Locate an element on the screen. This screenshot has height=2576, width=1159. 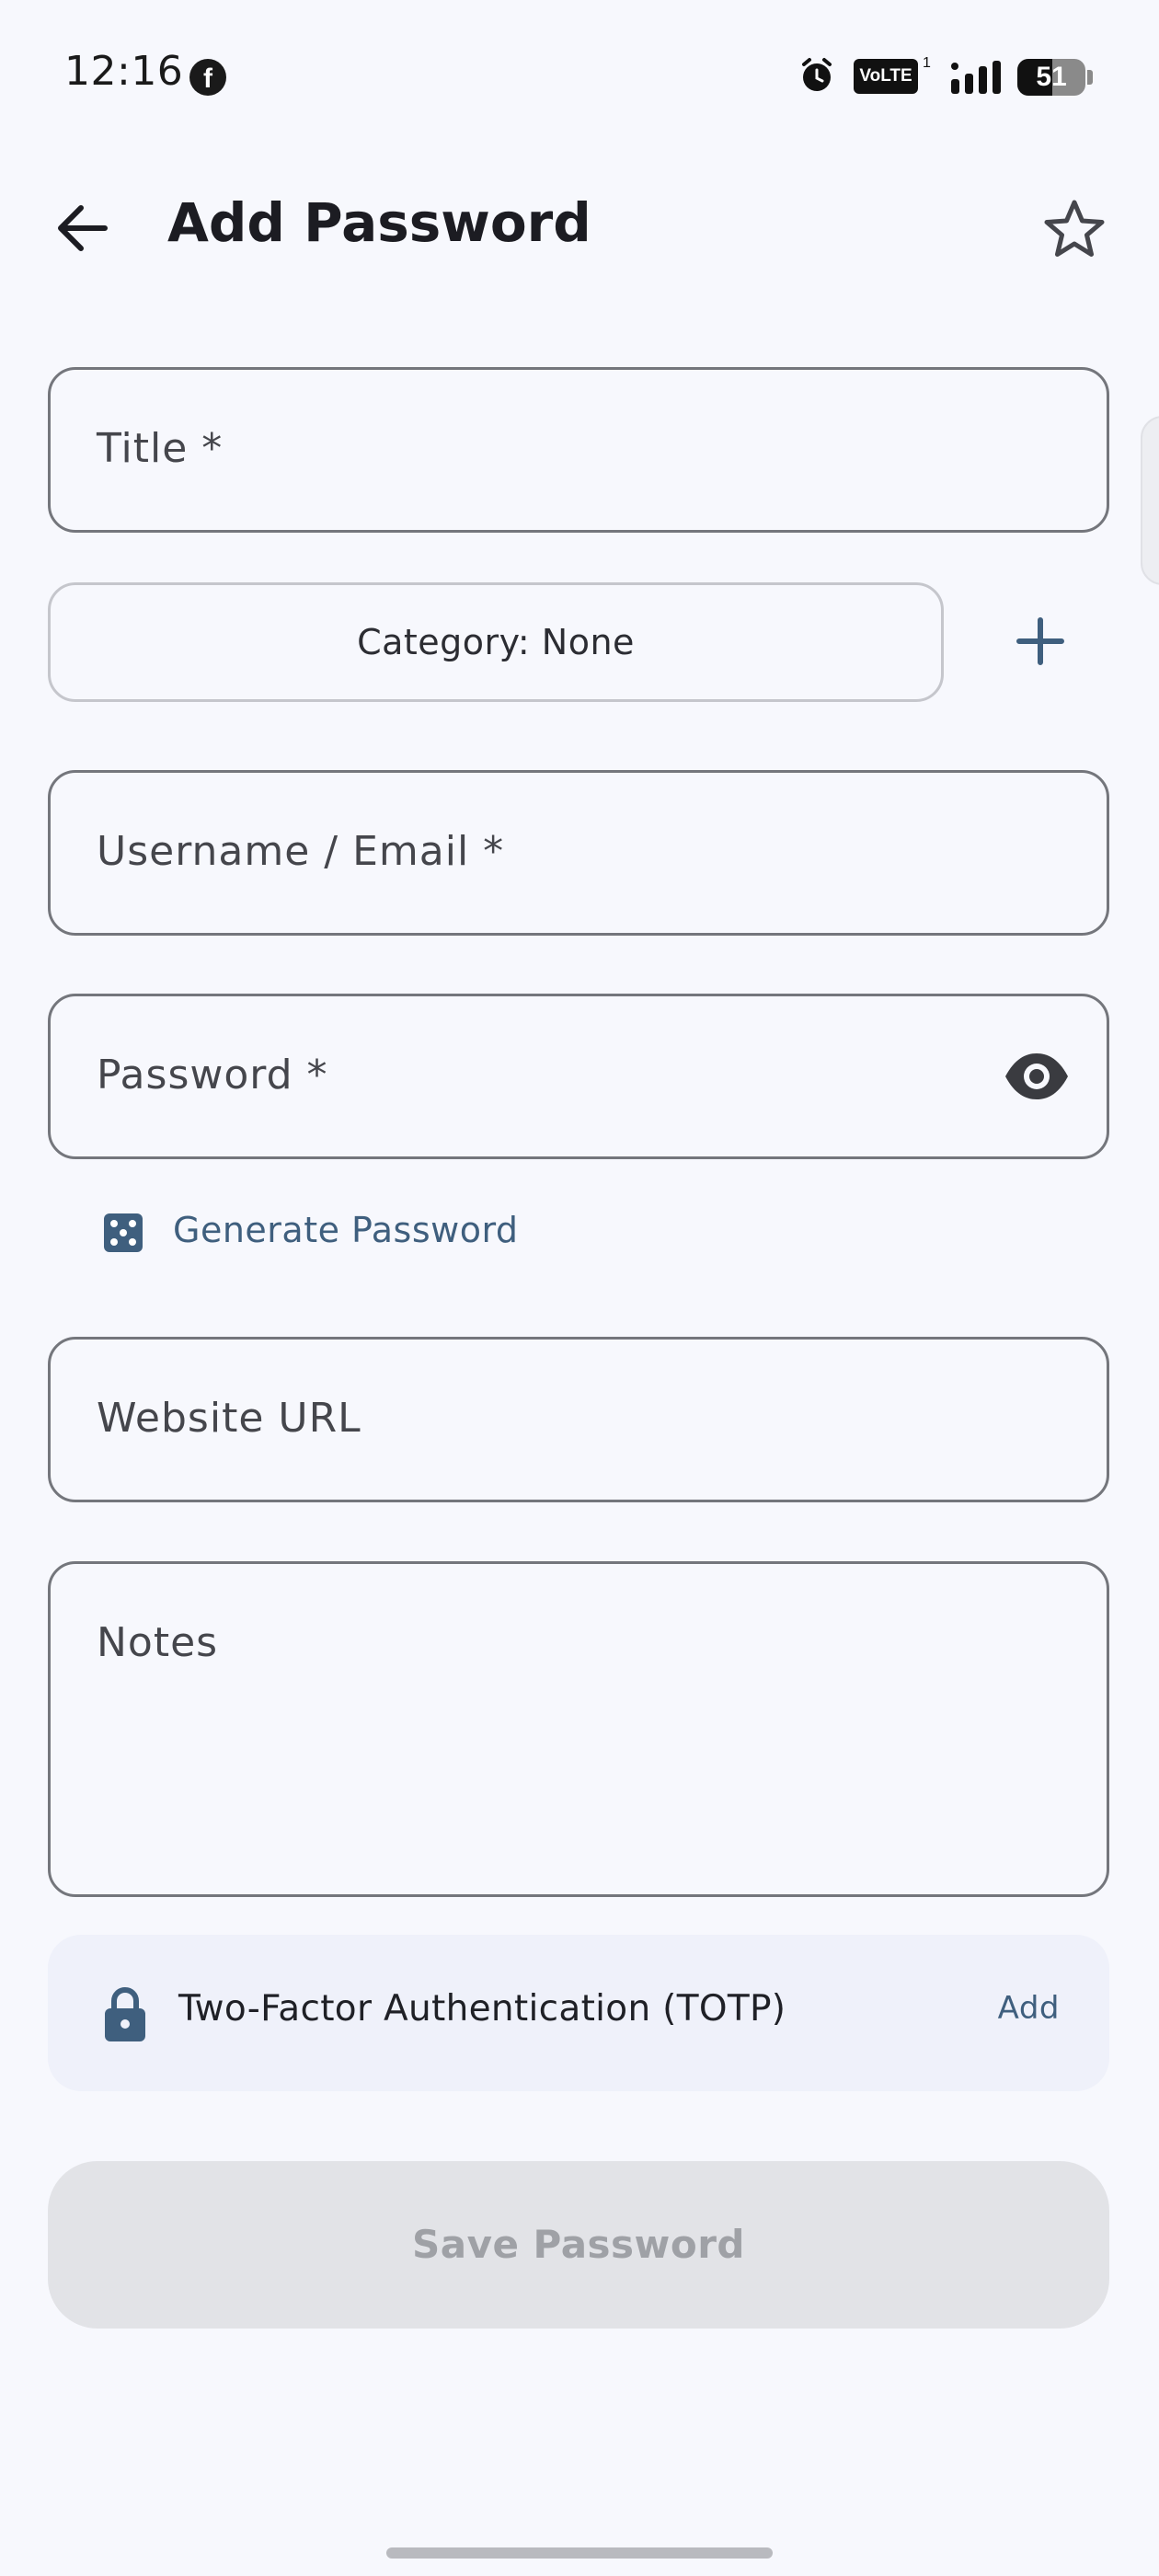
show-password-eye-icon is located at coordinates (1037, 1076).